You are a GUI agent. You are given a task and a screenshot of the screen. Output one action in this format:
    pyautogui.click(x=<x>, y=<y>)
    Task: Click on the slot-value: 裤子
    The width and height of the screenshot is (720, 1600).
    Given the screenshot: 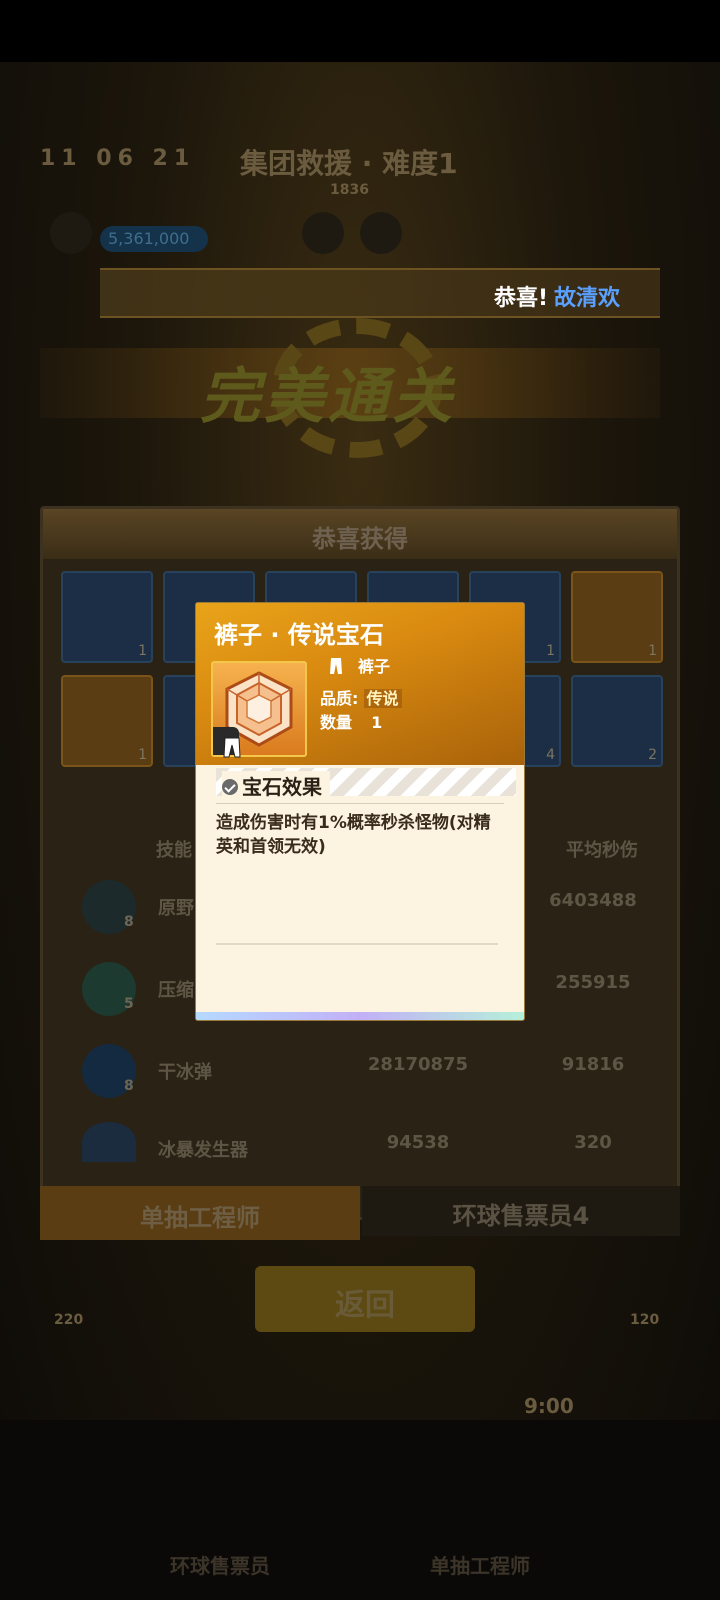 What is the action you would take?
    pyautogui.click(x=374, y=666)
    